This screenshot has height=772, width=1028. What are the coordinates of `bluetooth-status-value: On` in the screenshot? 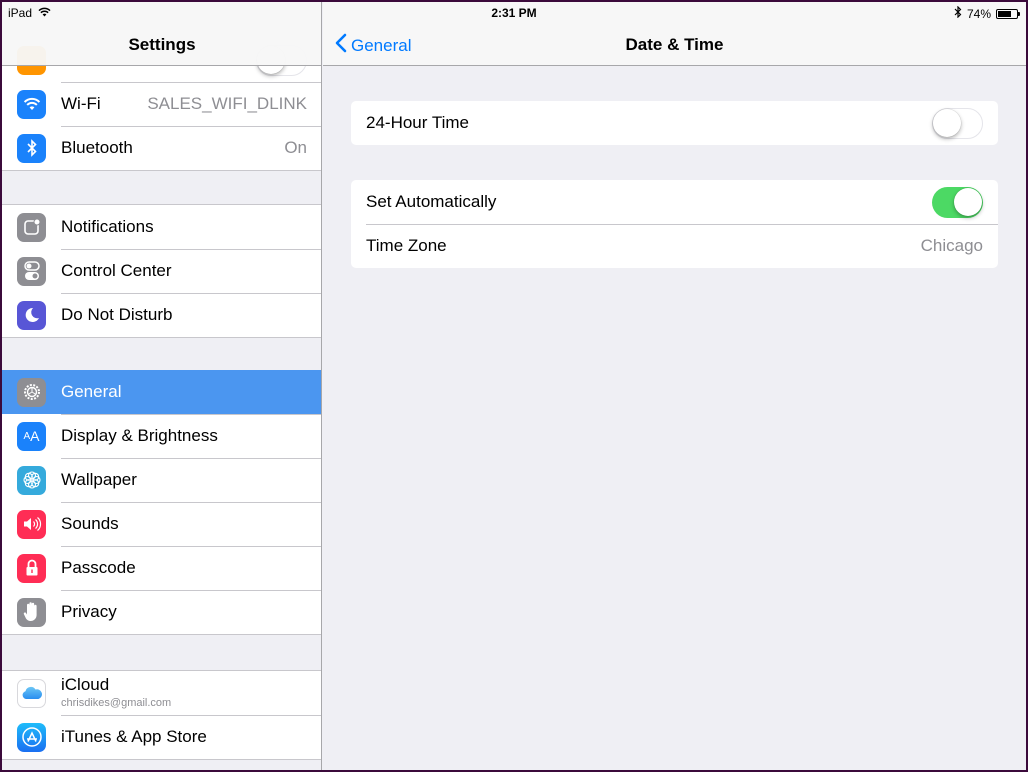 It's located at (295, 147).